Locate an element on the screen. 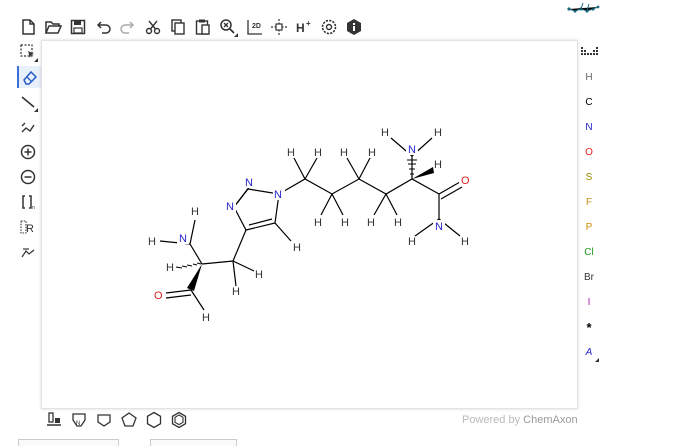 The image size is (690, 446). new-document-icon is located at coordinates (28, 27).